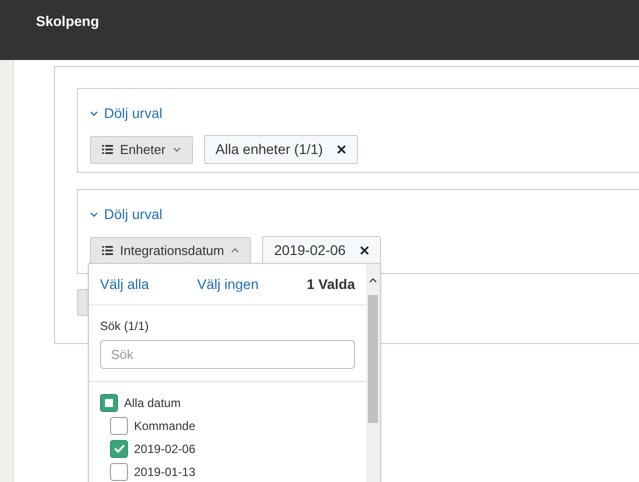  Describe the element at coordinates (125, 326) in the screenshot. I see `search-label: Sök (1/1)` at that location.